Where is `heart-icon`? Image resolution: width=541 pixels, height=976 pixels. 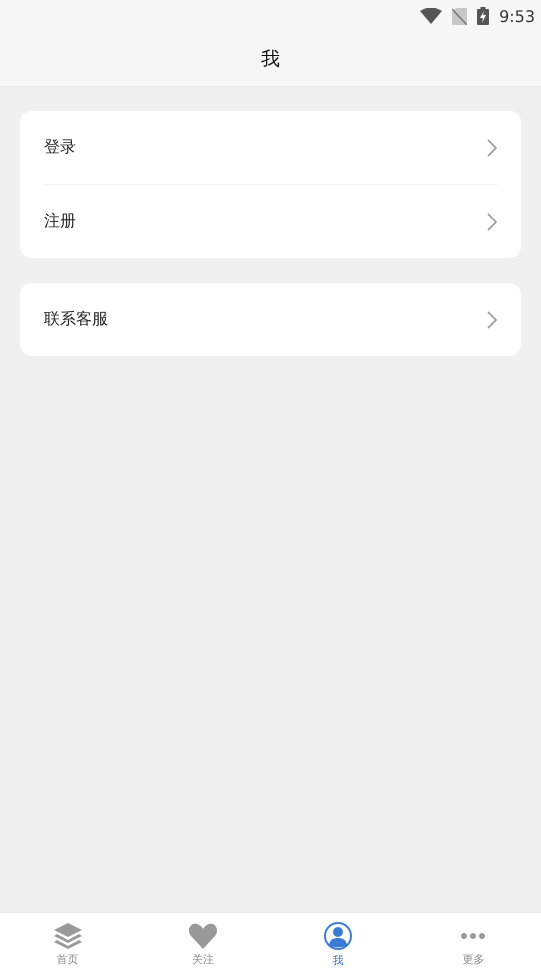 heart-icon is located at coordinates (202, 935).